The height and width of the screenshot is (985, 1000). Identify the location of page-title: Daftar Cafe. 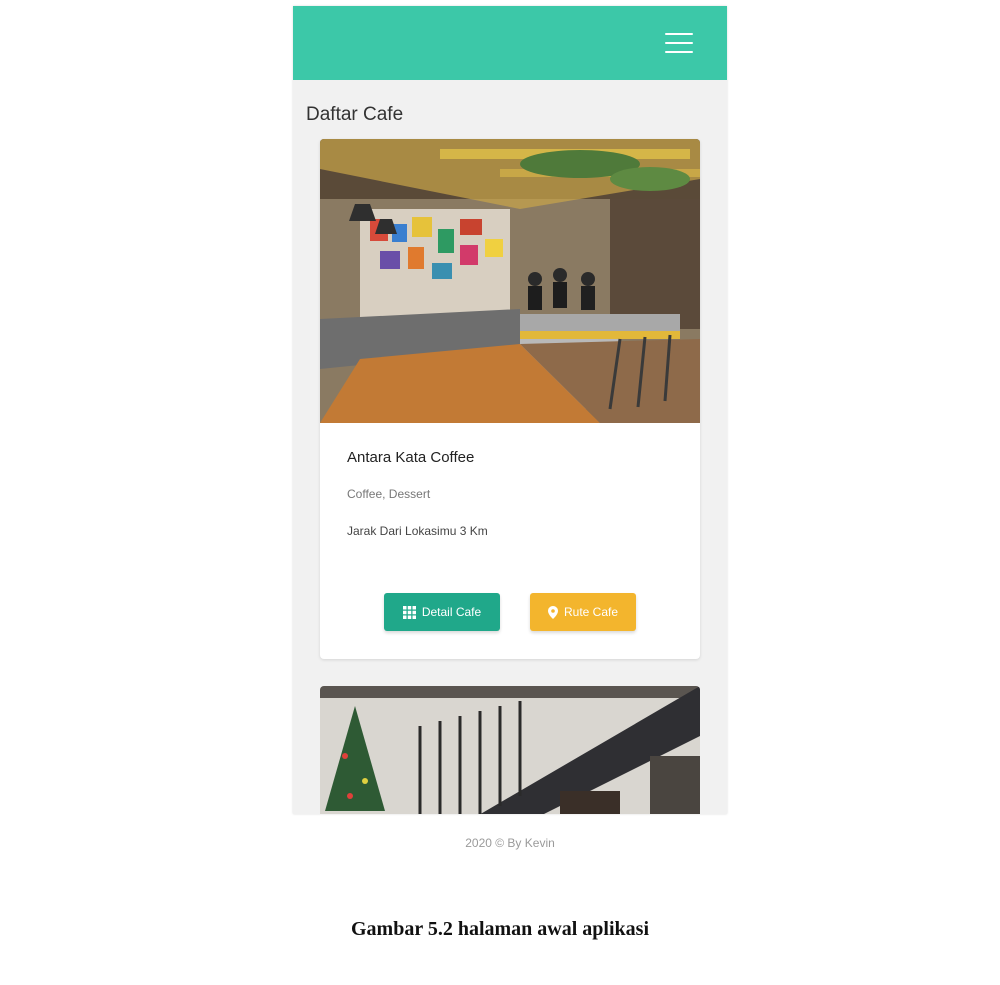
(355, 114).